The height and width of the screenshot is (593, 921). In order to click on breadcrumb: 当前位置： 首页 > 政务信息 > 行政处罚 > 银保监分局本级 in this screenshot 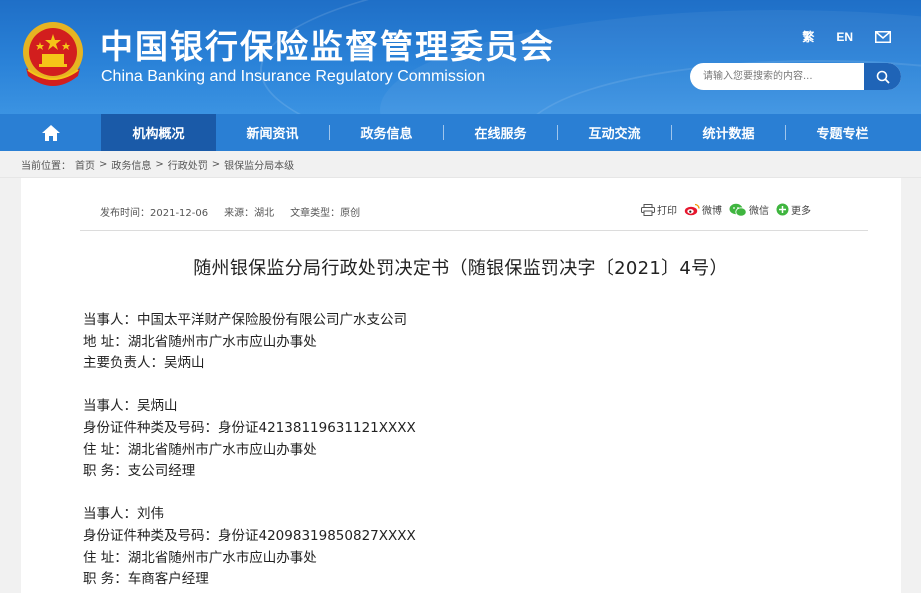, I will do `click(460, 164)`.